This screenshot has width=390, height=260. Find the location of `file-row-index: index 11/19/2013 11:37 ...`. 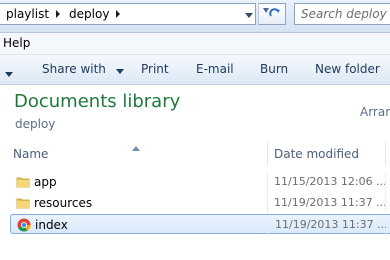

file-row-index: index 11/19/2013 11:37 ... is located at coordinates (200, 224).